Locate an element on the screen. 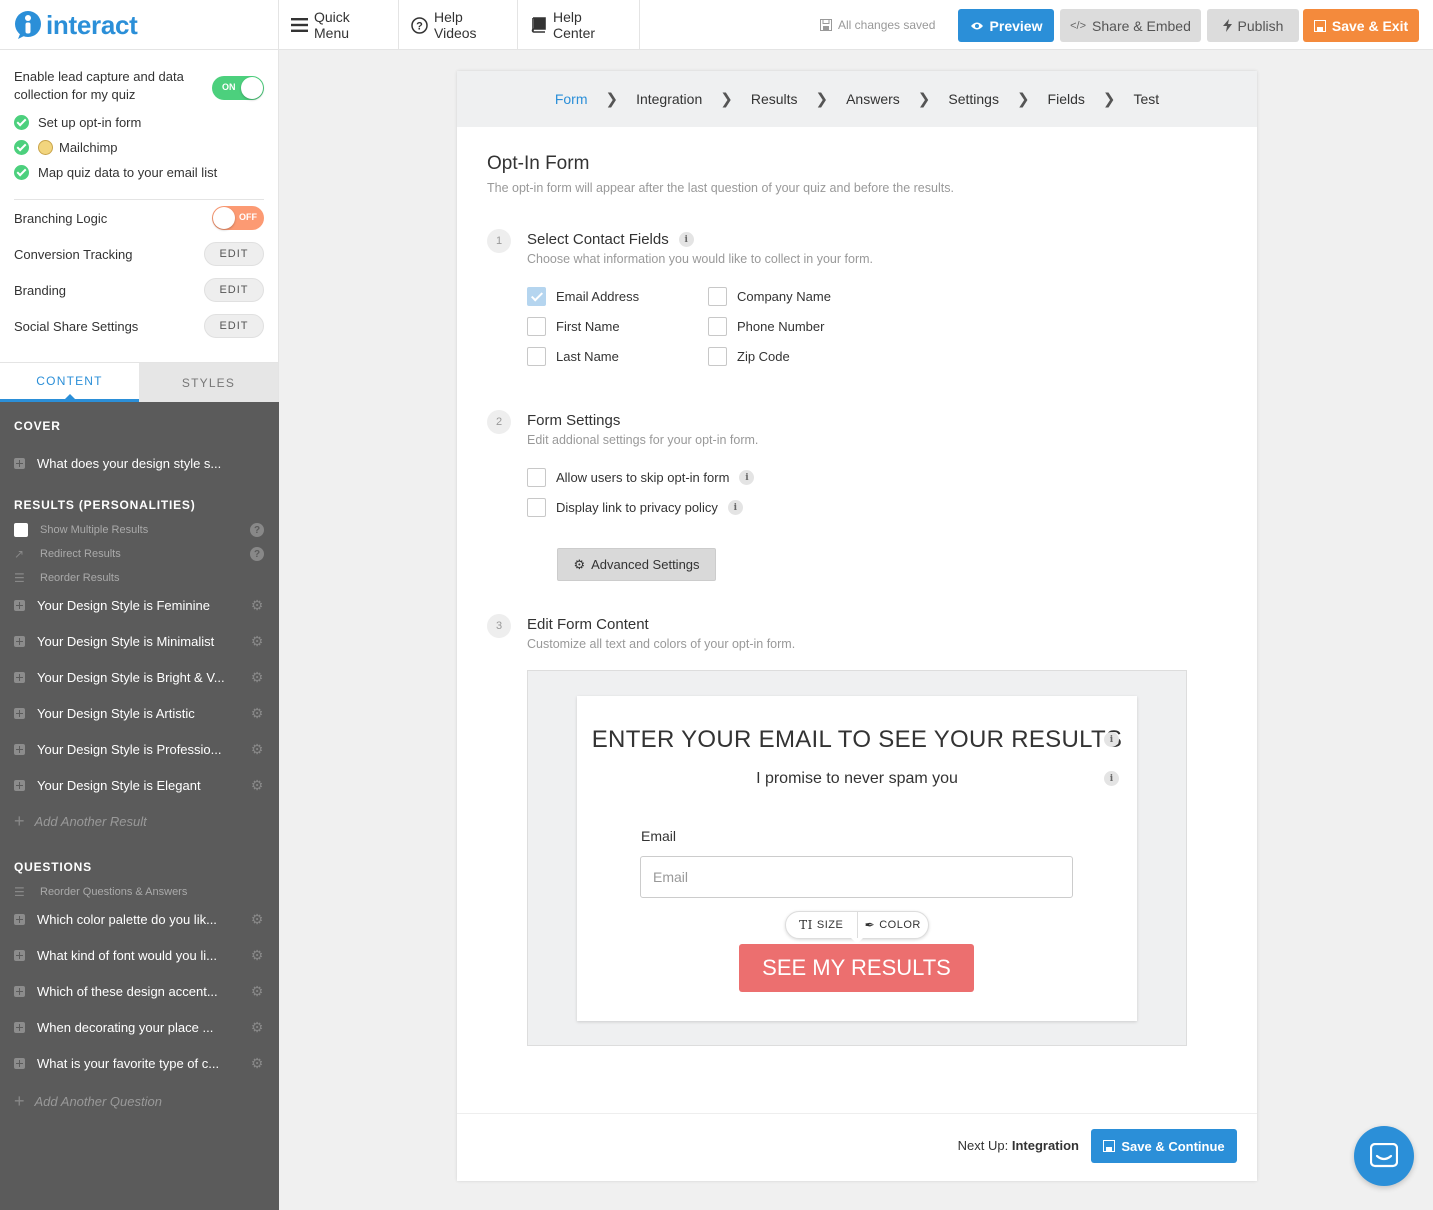 This screenshot has height=1210, width=1433. email-input is located at coordinates (856, 877).